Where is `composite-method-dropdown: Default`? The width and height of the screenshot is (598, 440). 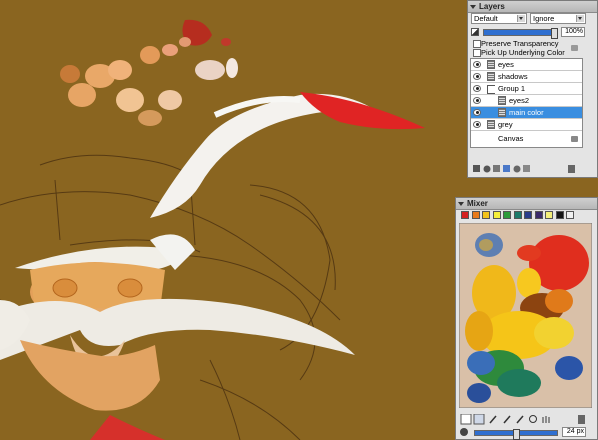
composite-method-dropdown: Default is located at coordinates (499, 18).